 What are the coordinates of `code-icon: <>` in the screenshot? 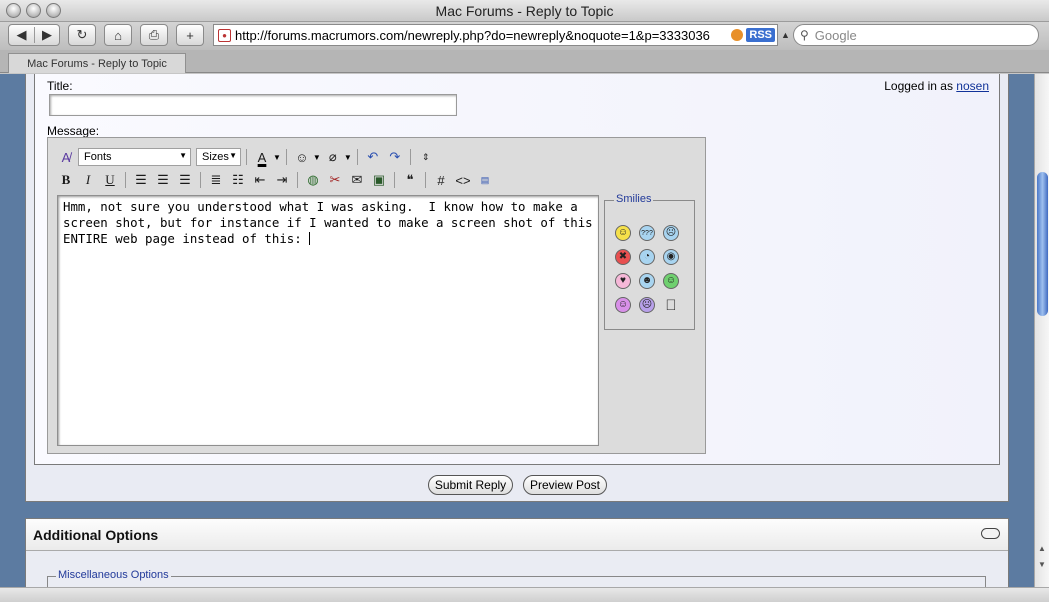 It's located at (463, 180).